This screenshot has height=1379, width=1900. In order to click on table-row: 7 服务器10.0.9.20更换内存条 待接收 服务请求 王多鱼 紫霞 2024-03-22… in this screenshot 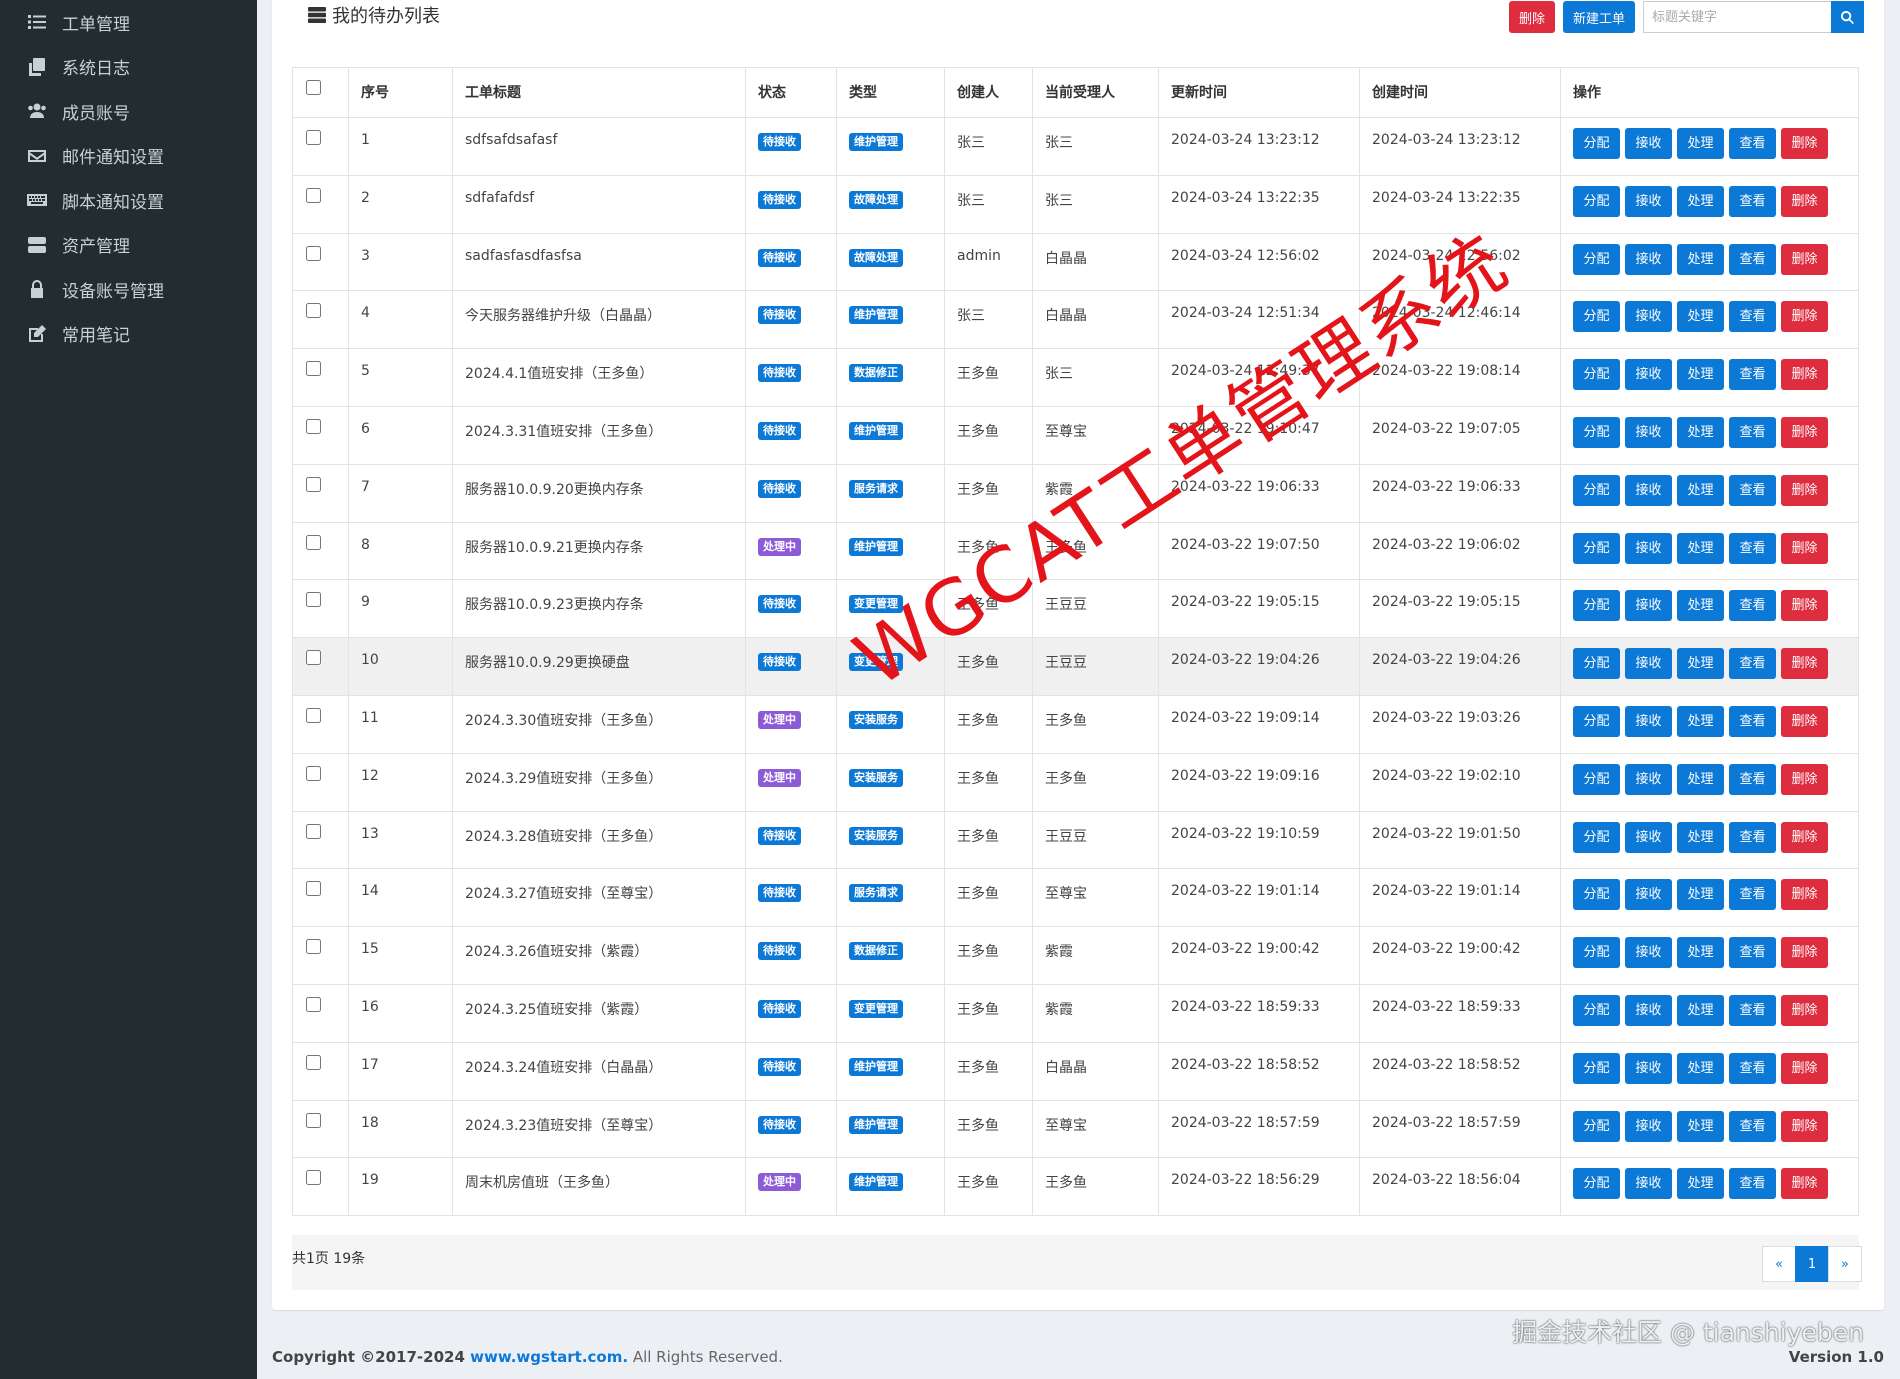, I will do `click(1075, 493)`.